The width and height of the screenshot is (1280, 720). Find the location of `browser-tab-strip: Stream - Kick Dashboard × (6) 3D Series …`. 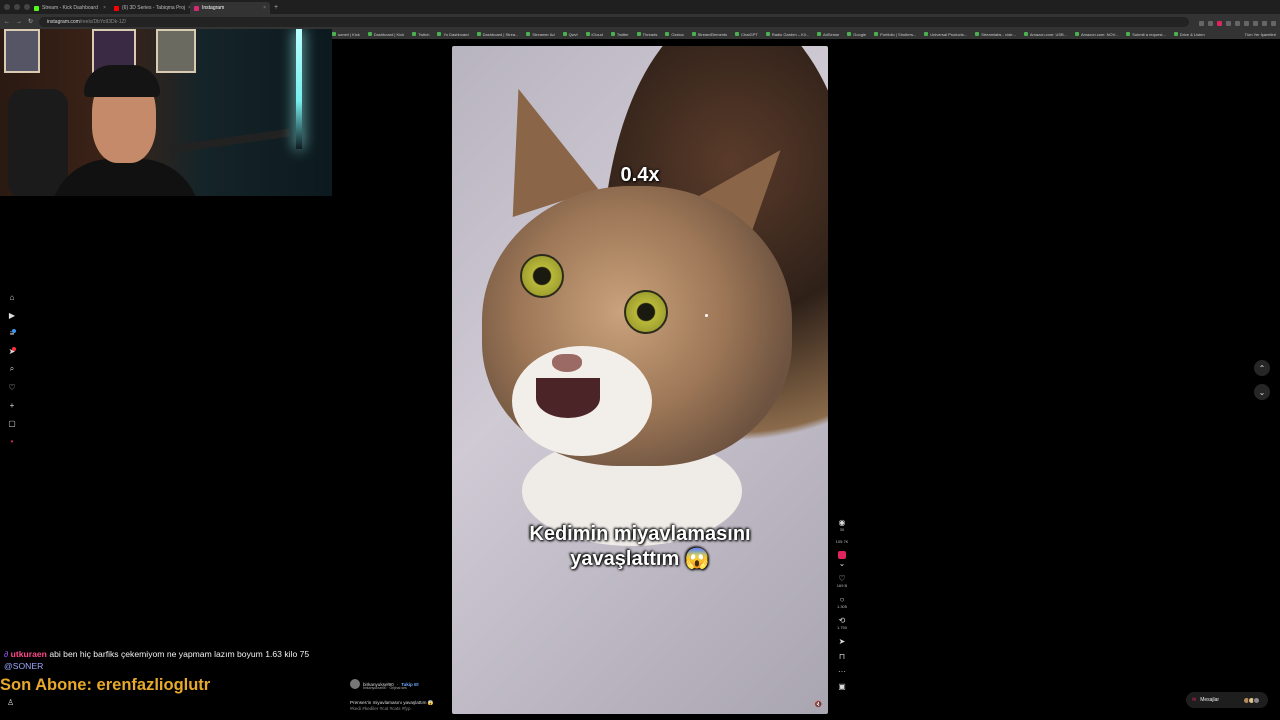

browser-tab-strip: Stream - Kick Dashboard × (6) 3D Series … is located at coordinates (640, 7).